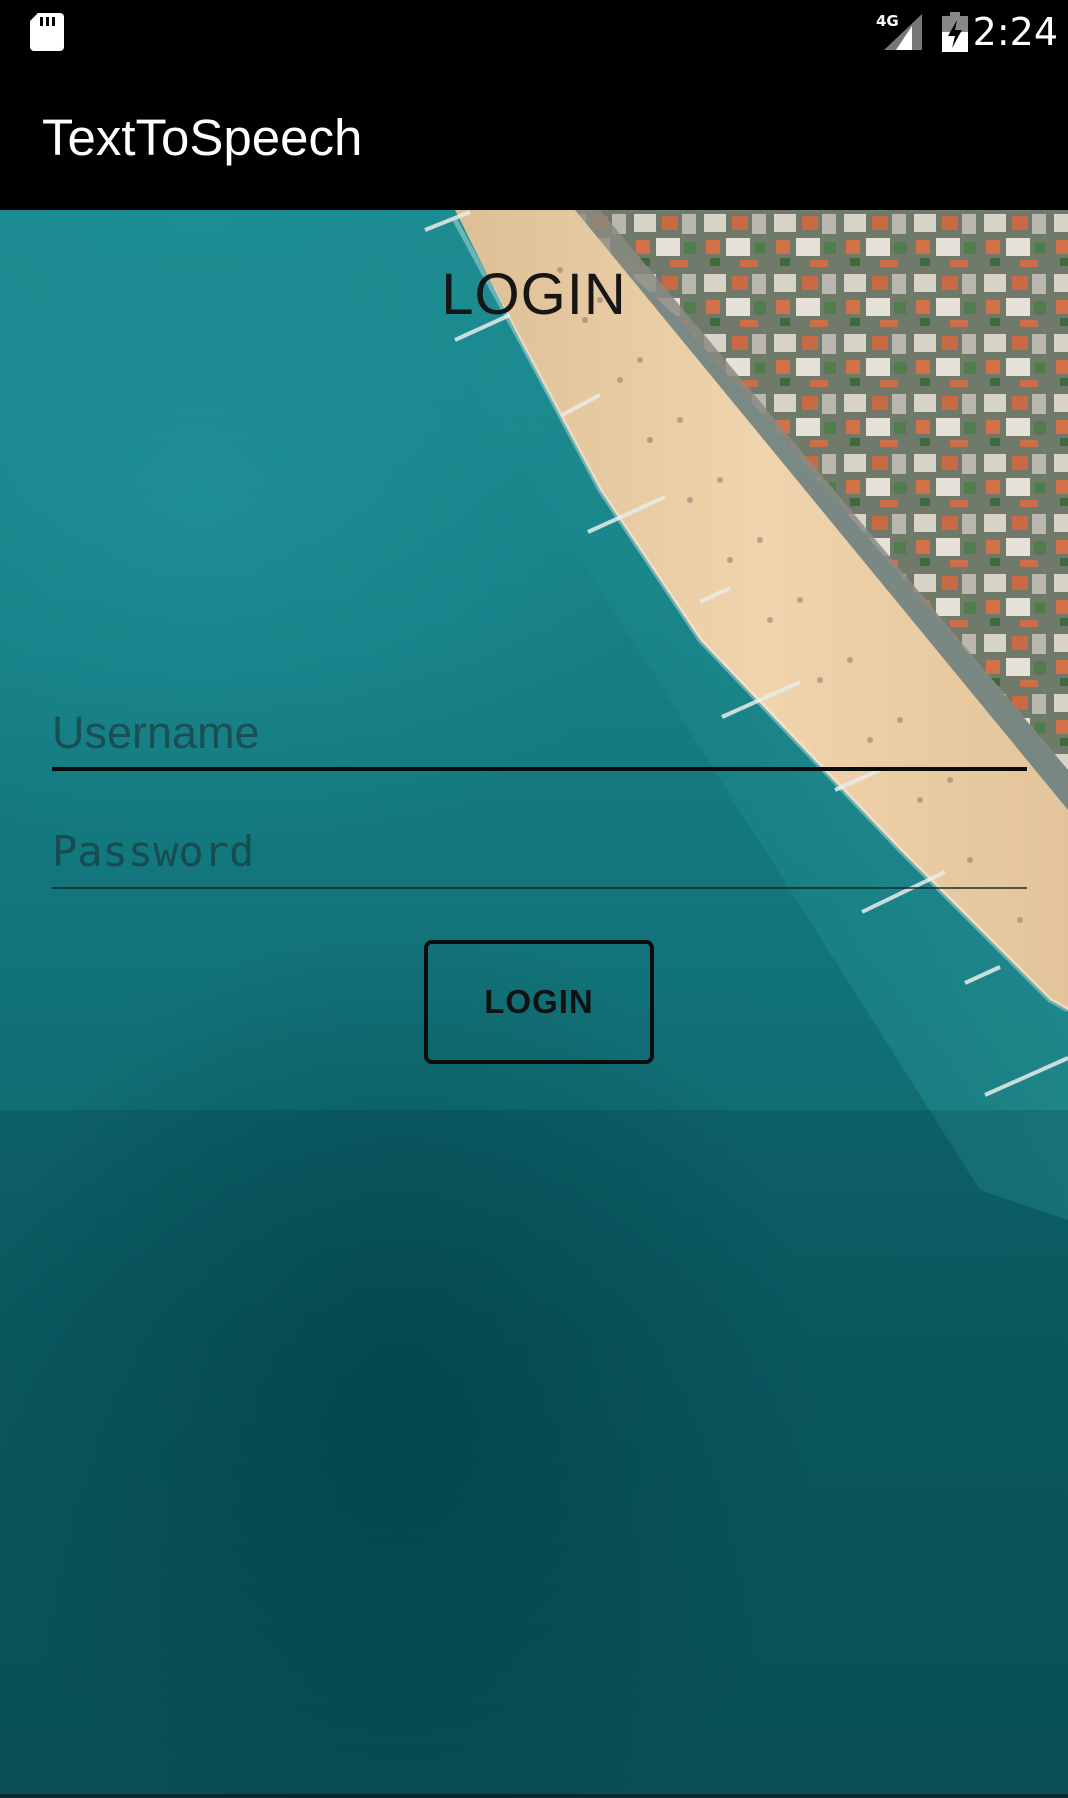 The width and height of the screenshot is (1068, 1798). What do you see at coordinates (887, 21) in the screenshot?
I see `network-type-label: 4G` at bounding box center [887, 21].